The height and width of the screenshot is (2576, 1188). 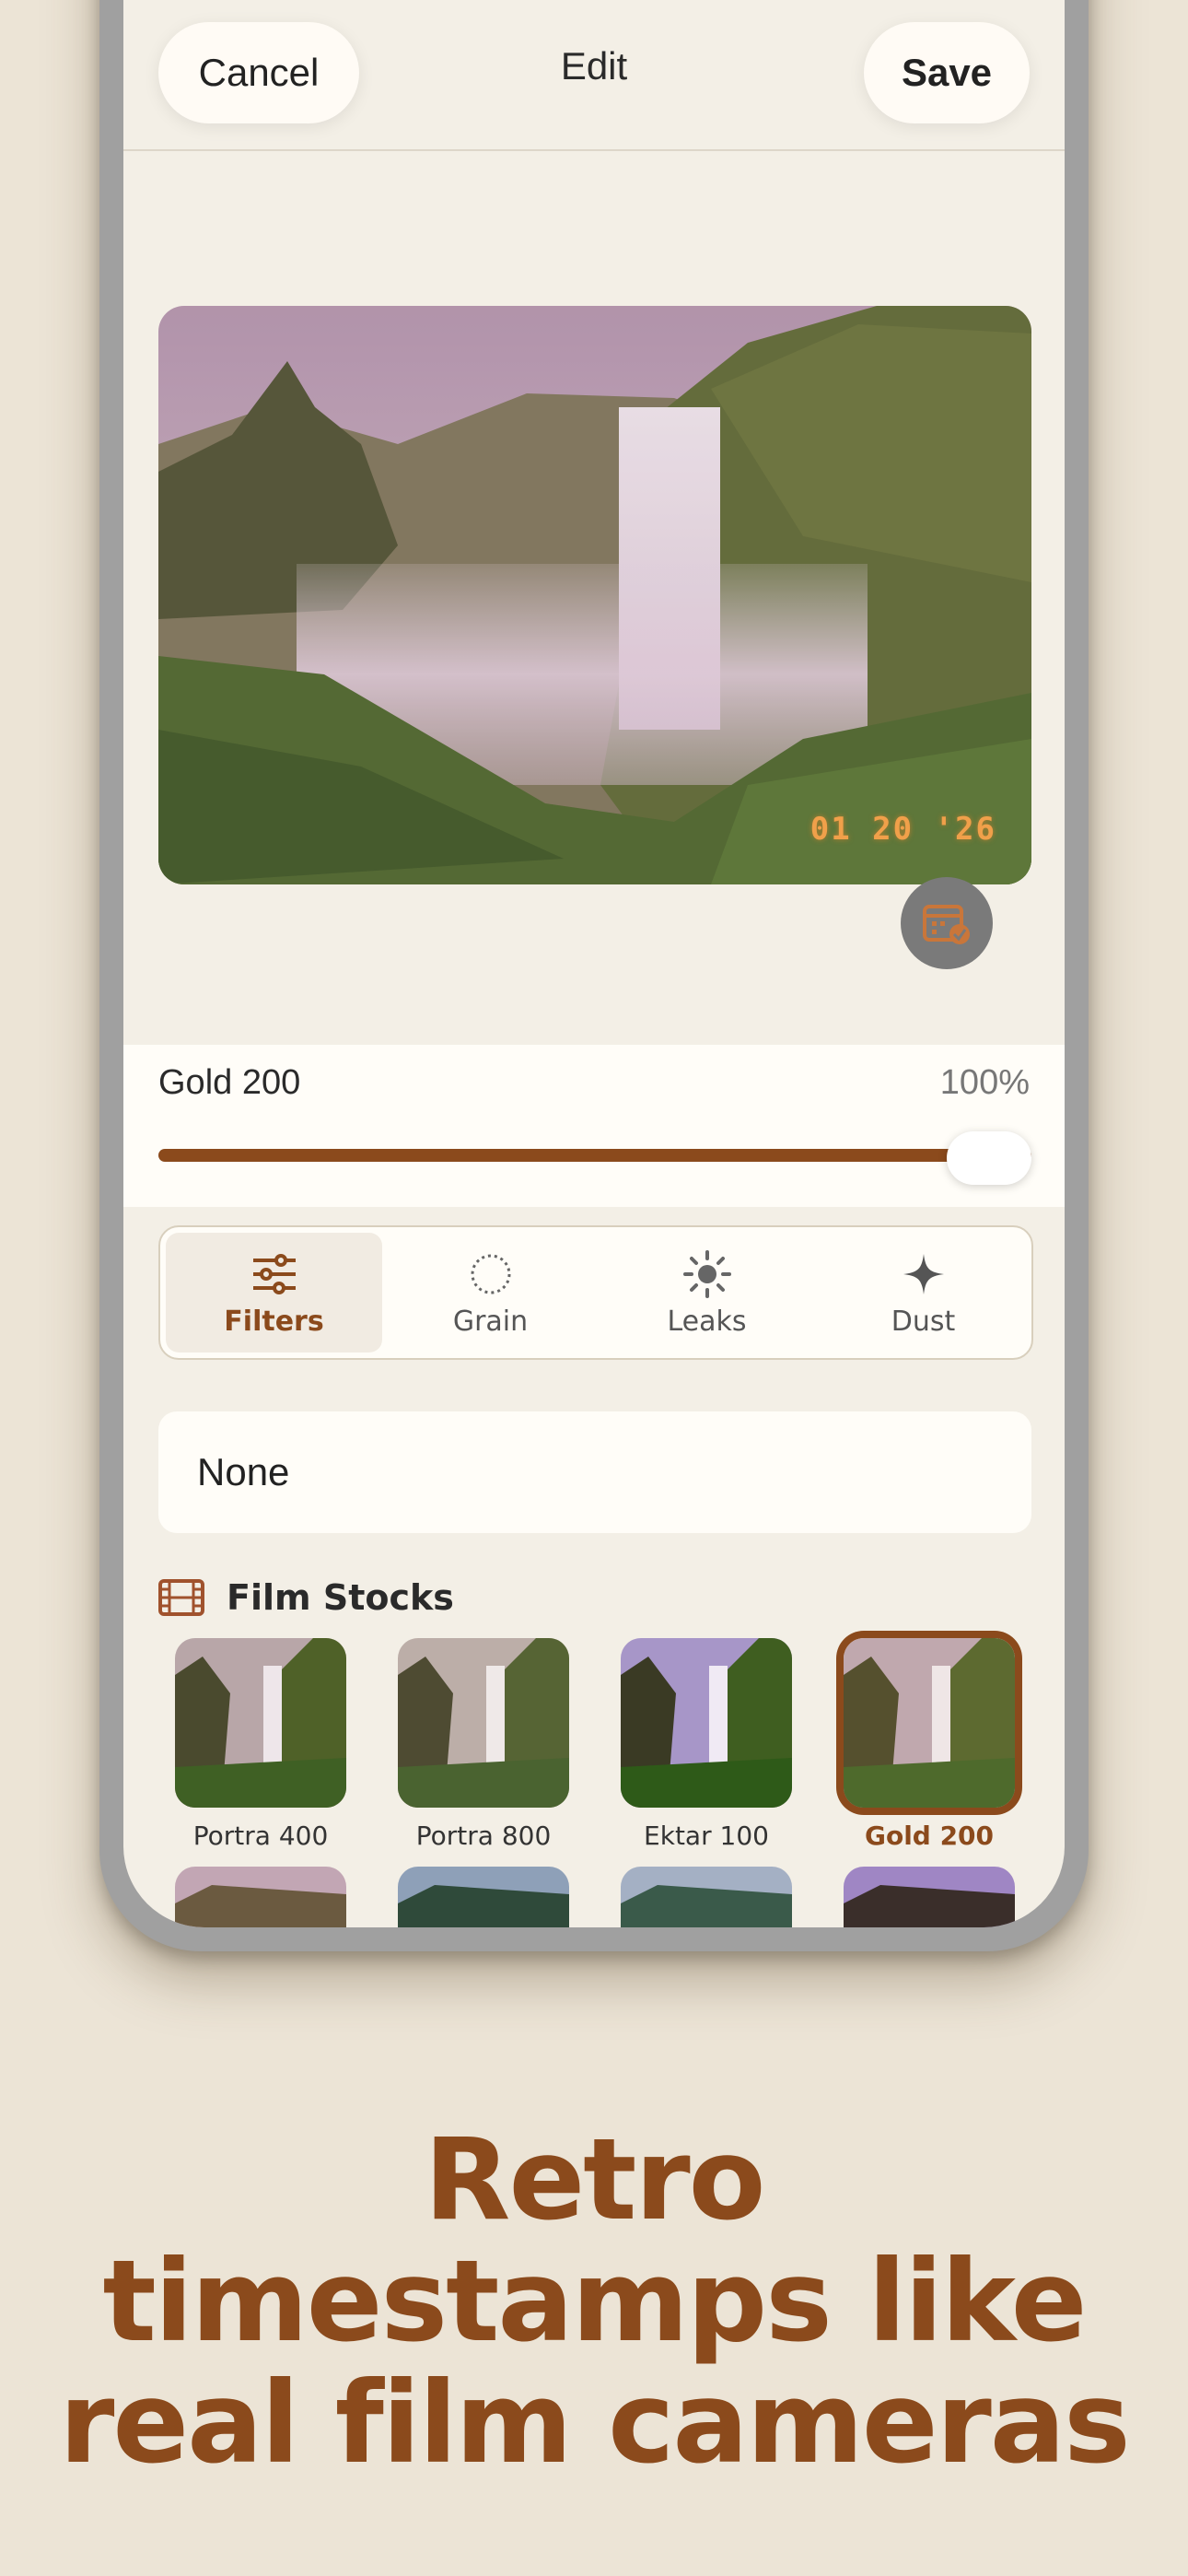 What do you see at coordinates (274, 1273) in the screenshot?
I see `sliders-icon` at bounding box center [274, 1273].